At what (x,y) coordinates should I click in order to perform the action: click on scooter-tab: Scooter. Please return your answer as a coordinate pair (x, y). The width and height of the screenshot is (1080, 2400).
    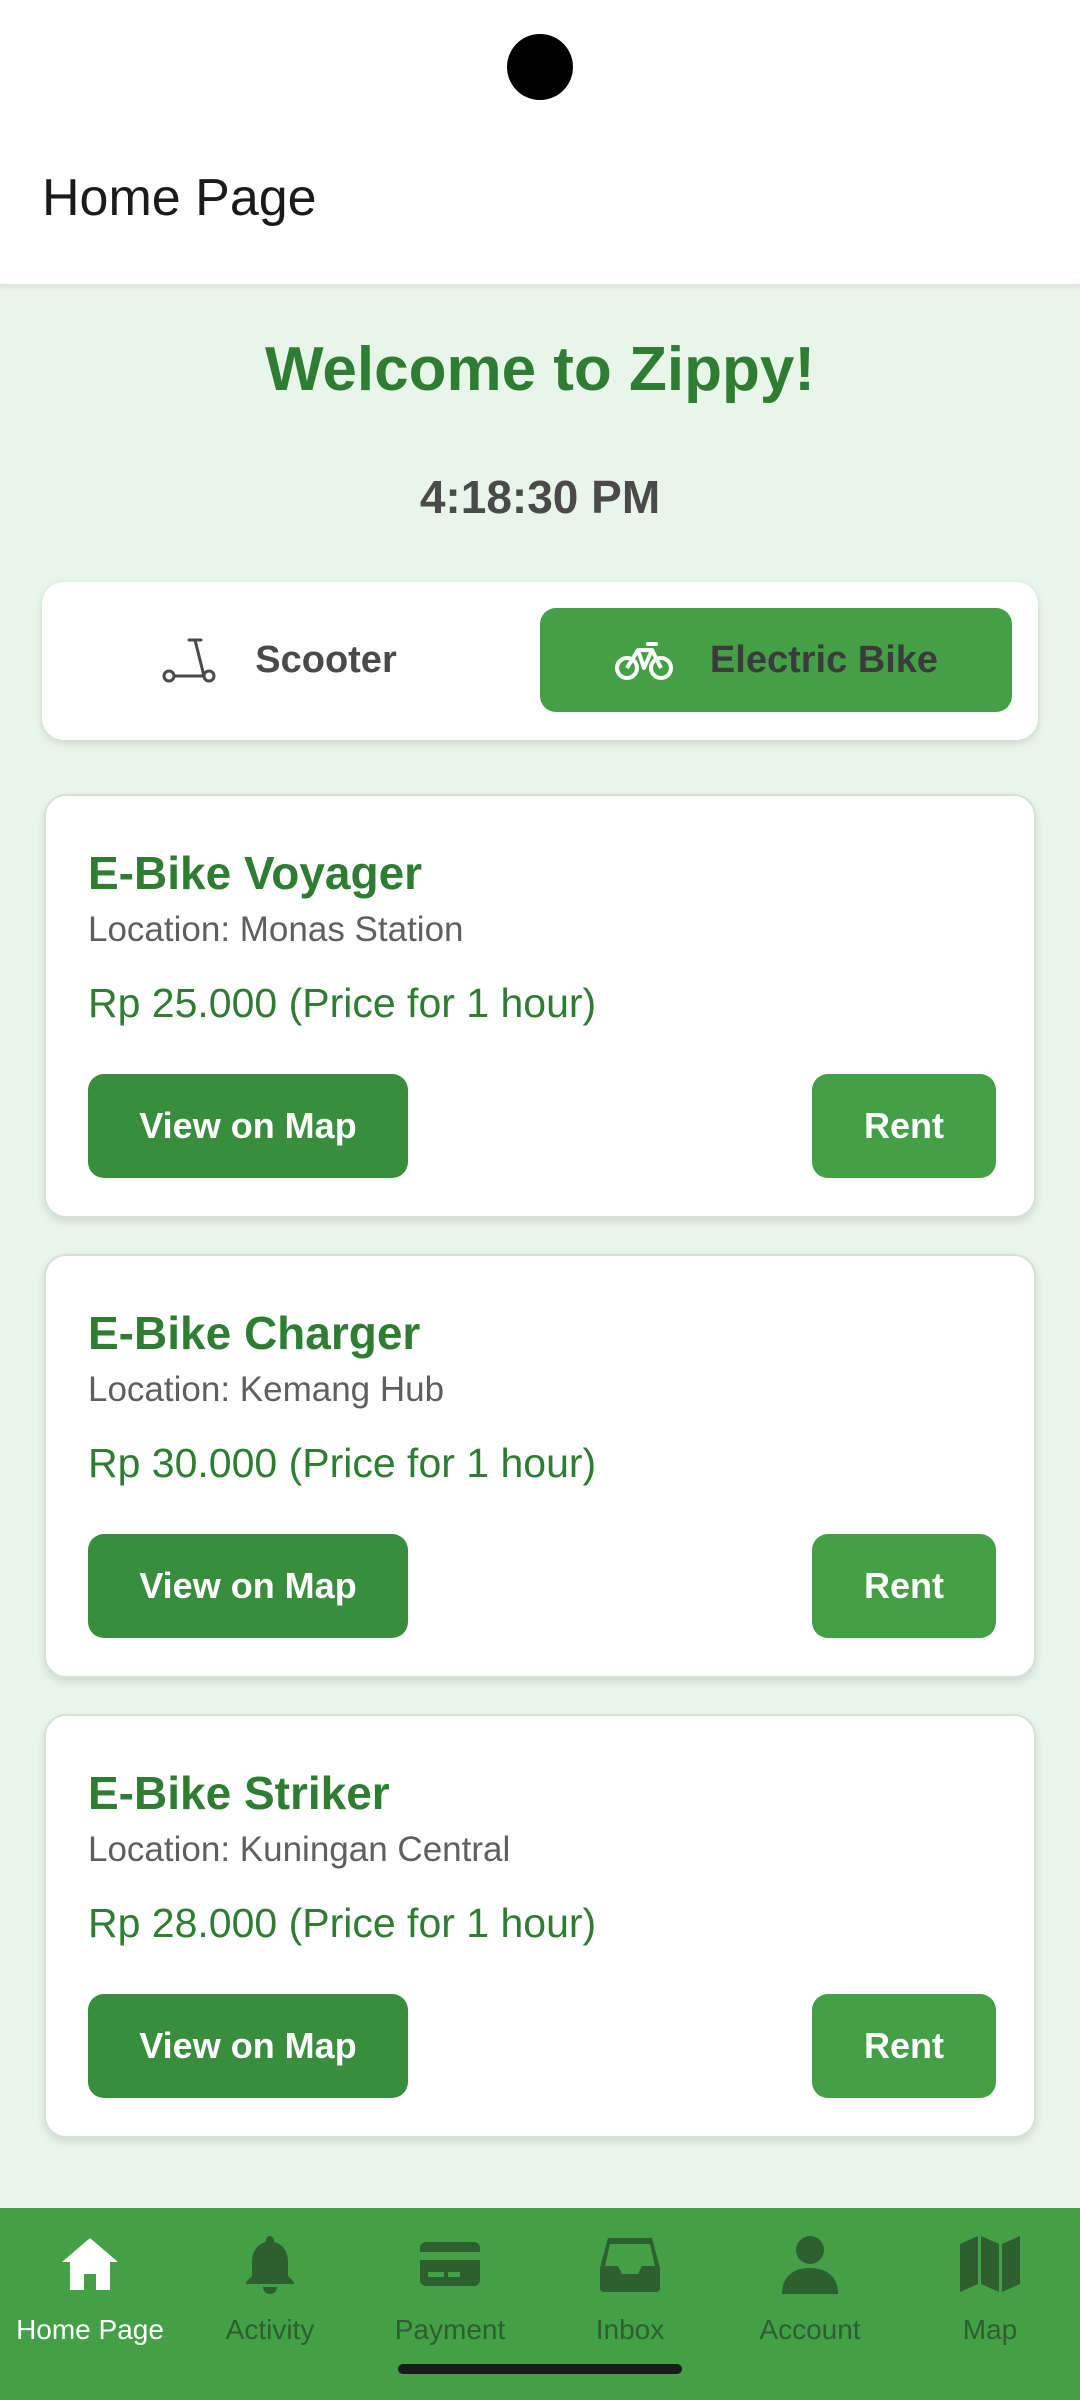
    Looking at the image, I should click on (278, 660).